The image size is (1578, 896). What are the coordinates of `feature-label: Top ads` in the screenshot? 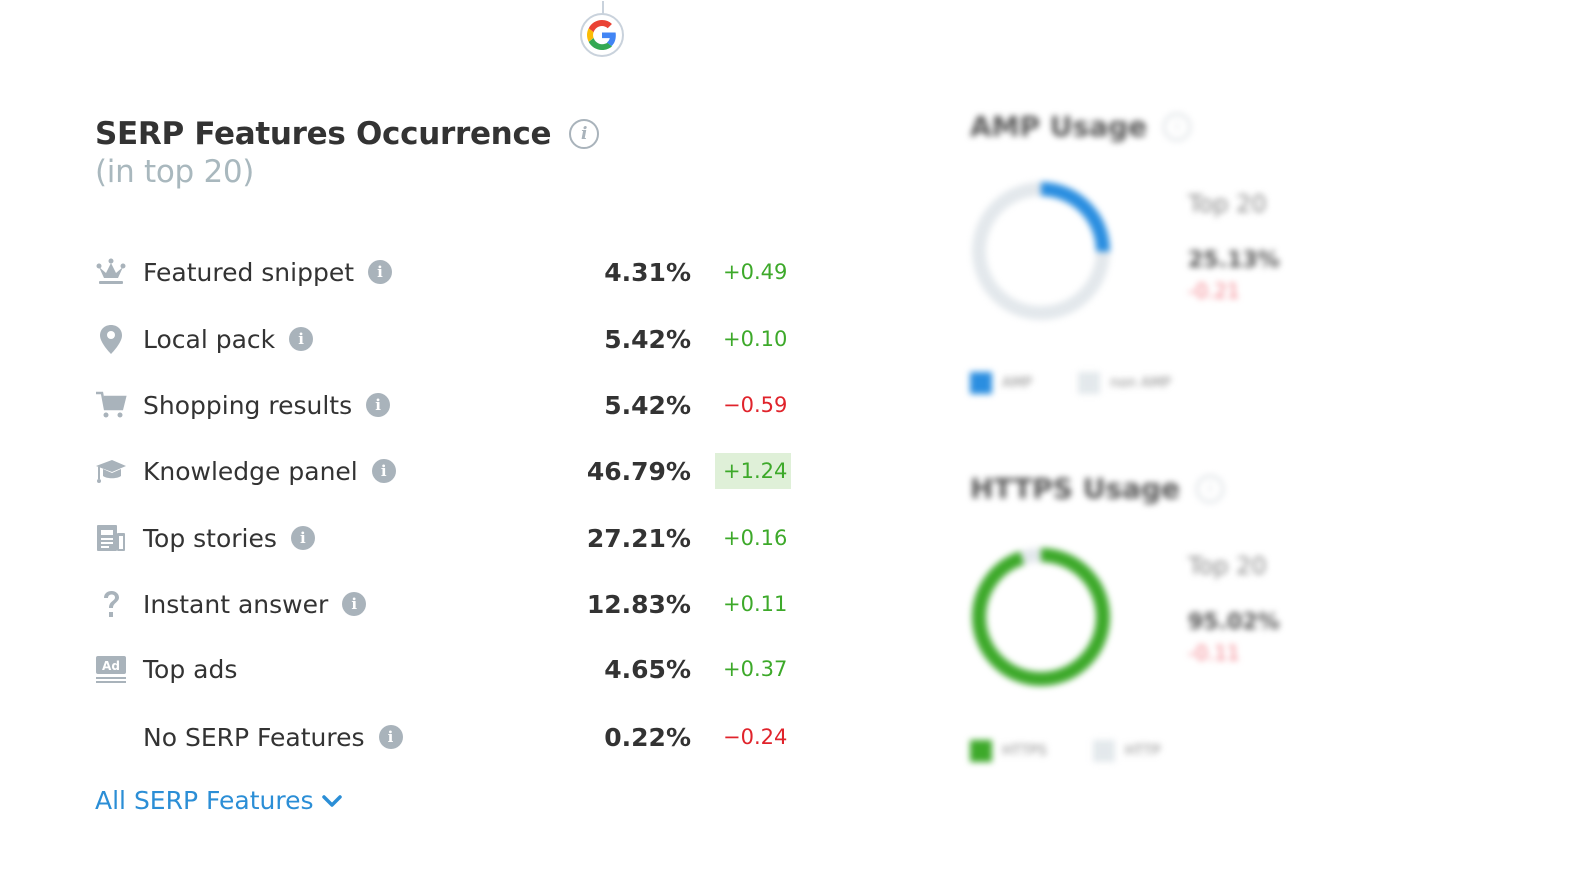 It's located at (190, 669).